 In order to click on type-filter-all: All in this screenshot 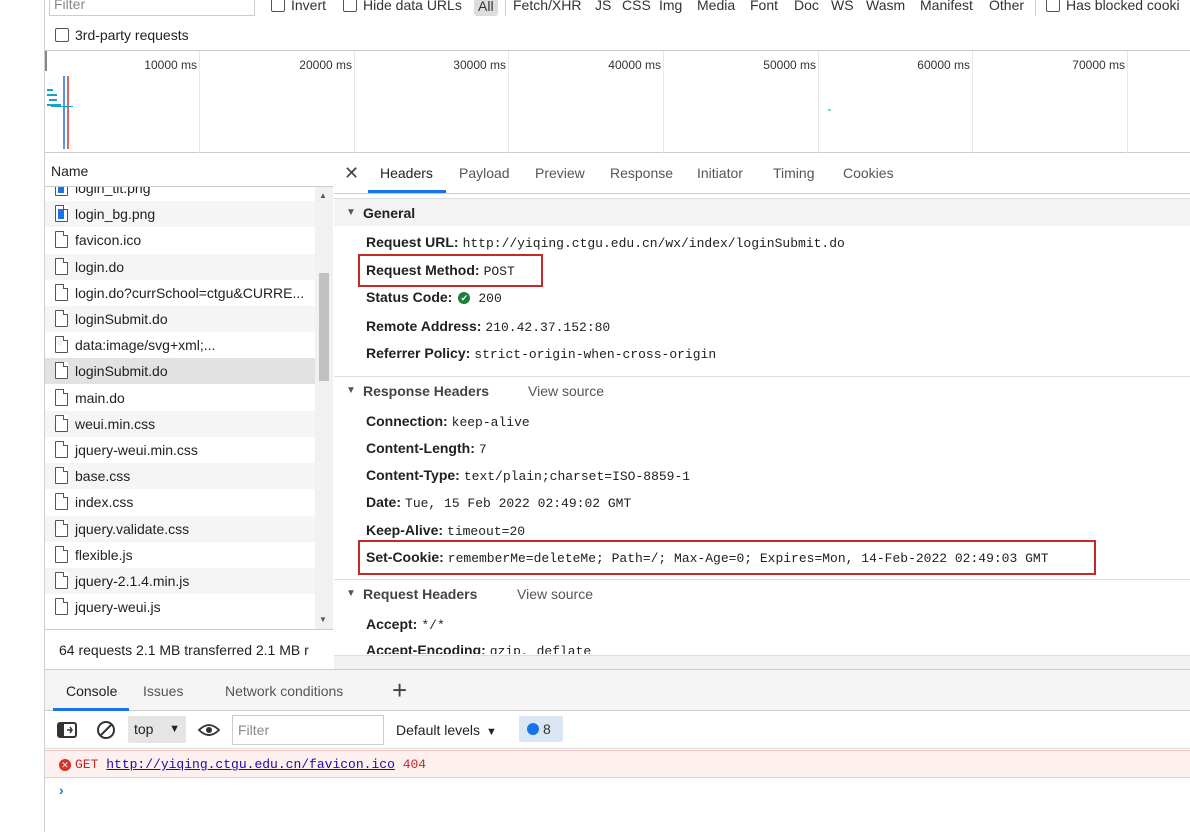, I will do `click(486, 8)`.